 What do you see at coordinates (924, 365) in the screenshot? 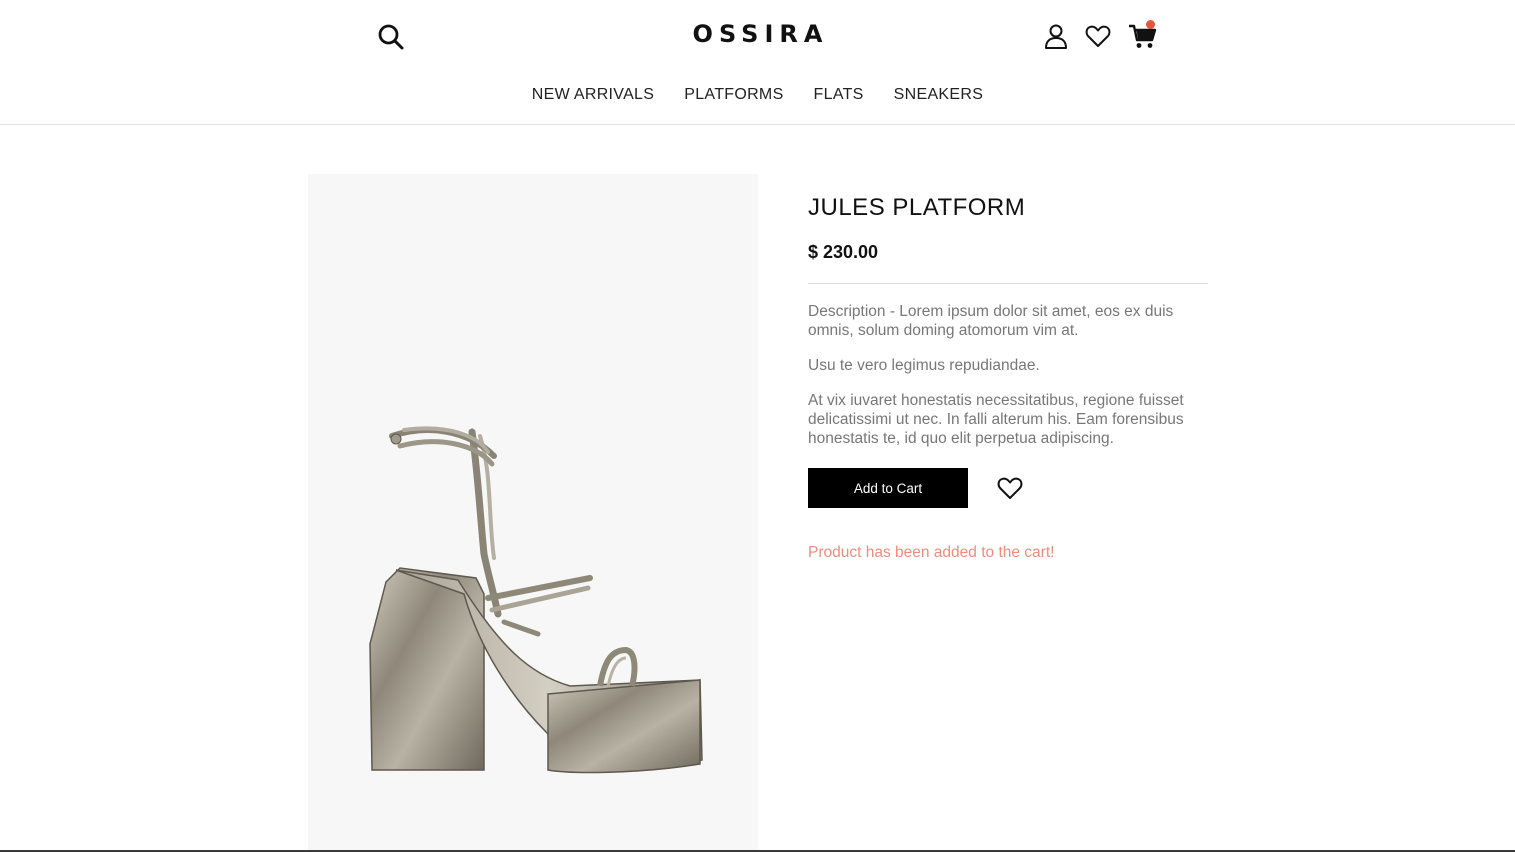
I see `description-paragraph: Usu te vero legimus repudiandae.` at bounding box center [924, 365].